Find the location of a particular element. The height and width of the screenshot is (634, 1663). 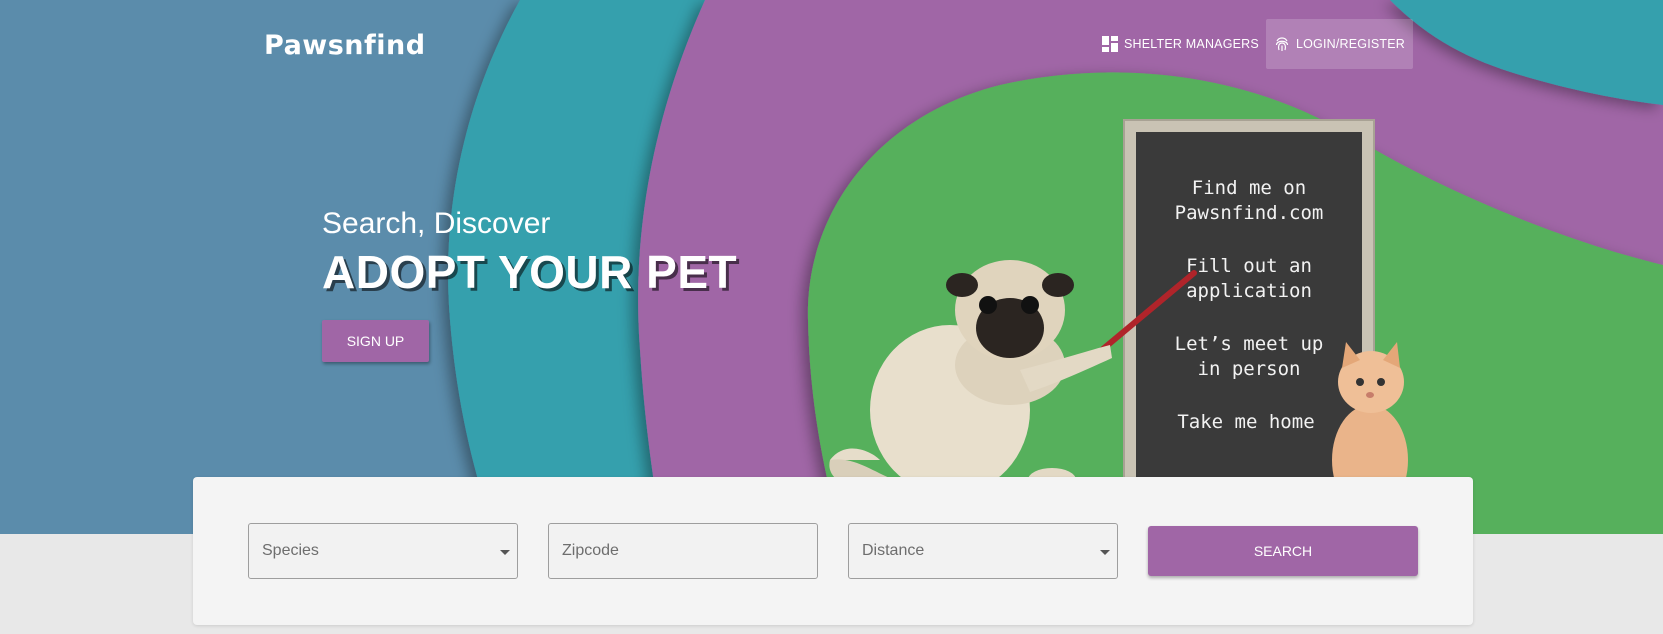

hero-tagline: Search, Discover is located at coordinates (436, 223).